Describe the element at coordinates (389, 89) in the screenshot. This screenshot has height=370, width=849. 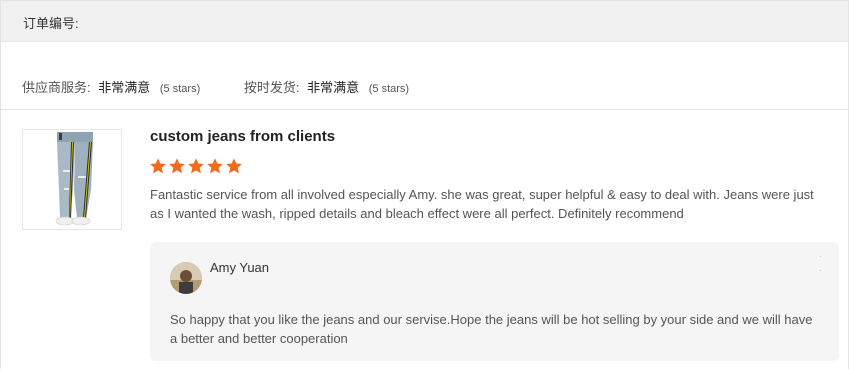
I see `rating-delivery-stars: (5 stars)` at that location.